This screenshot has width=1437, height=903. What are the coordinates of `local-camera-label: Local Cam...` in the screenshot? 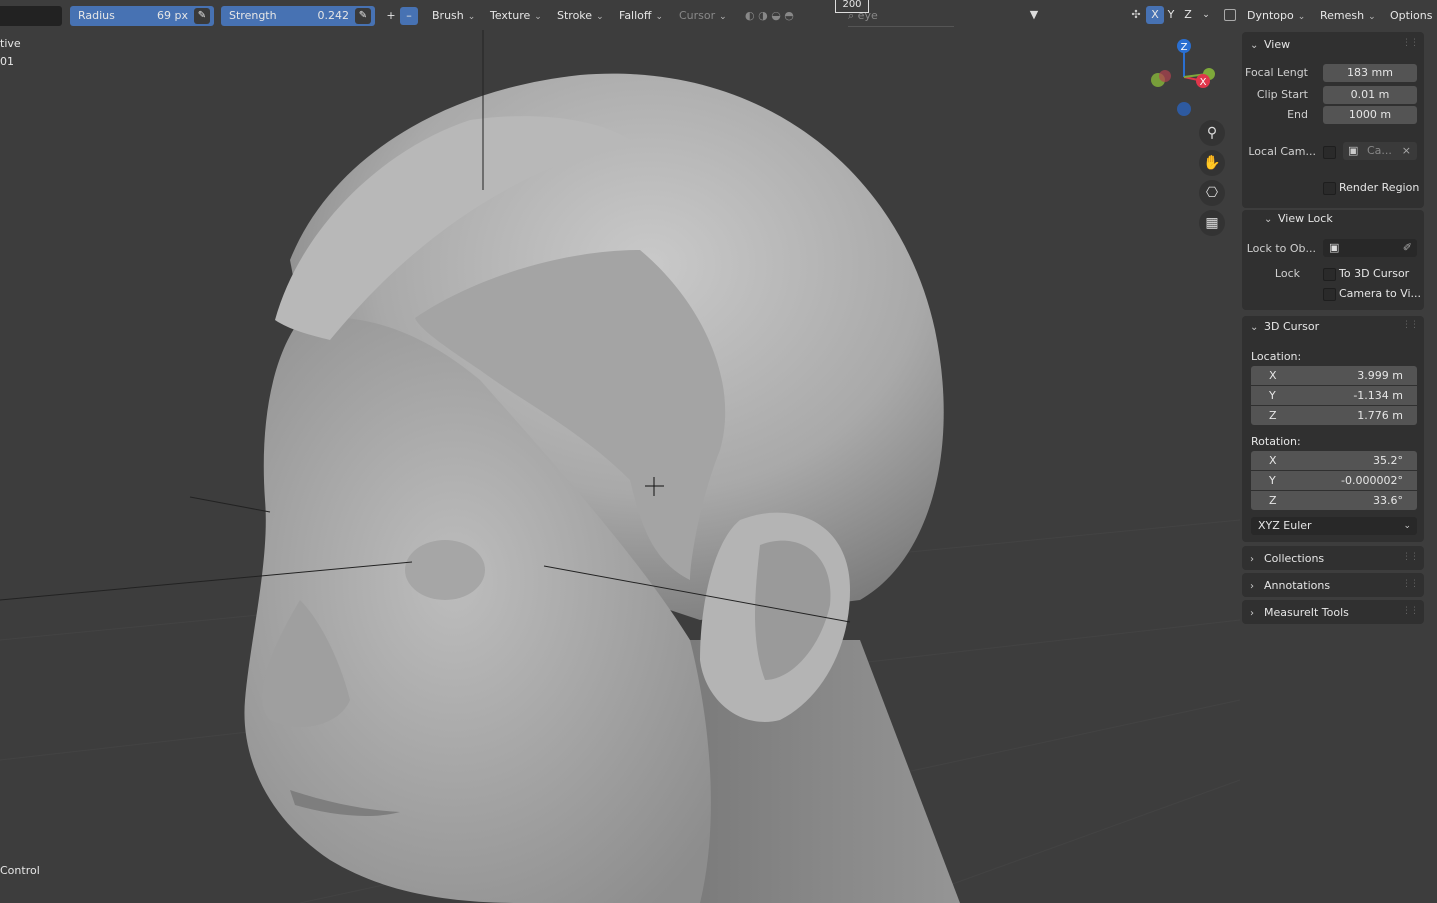 It's located at (1282, 151).